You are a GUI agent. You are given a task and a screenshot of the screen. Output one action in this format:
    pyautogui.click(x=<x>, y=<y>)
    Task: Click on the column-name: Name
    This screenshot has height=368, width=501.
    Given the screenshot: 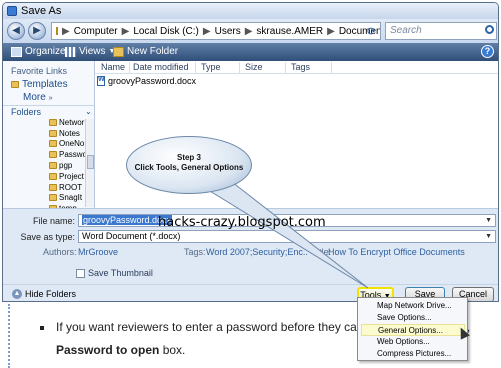 What is the action you would take?
    pyautogui.click(x=113, y=67)
    